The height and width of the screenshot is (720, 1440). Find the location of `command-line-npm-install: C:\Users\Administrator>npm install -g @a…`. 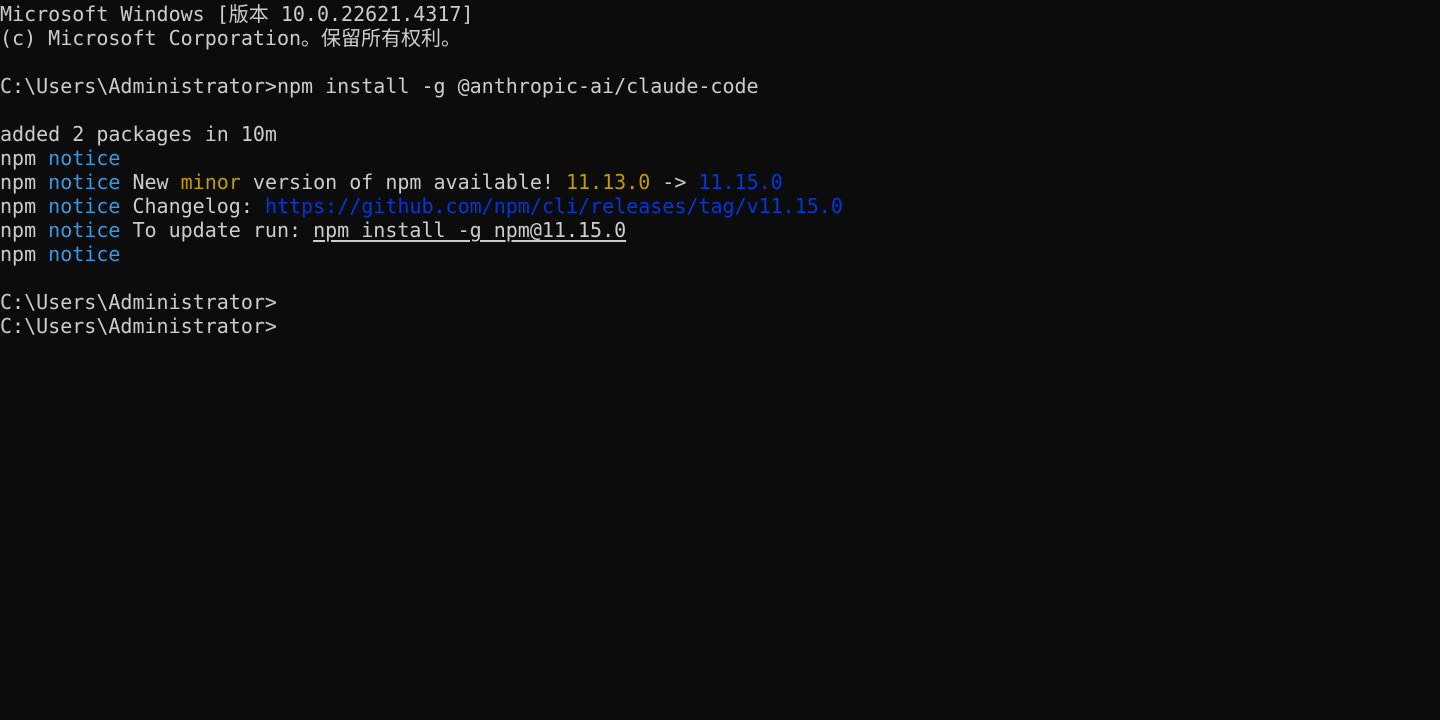

command-line-npm-install: C:\Users\Administrator>npm install -g @a… is located at coordinates (720, 86).